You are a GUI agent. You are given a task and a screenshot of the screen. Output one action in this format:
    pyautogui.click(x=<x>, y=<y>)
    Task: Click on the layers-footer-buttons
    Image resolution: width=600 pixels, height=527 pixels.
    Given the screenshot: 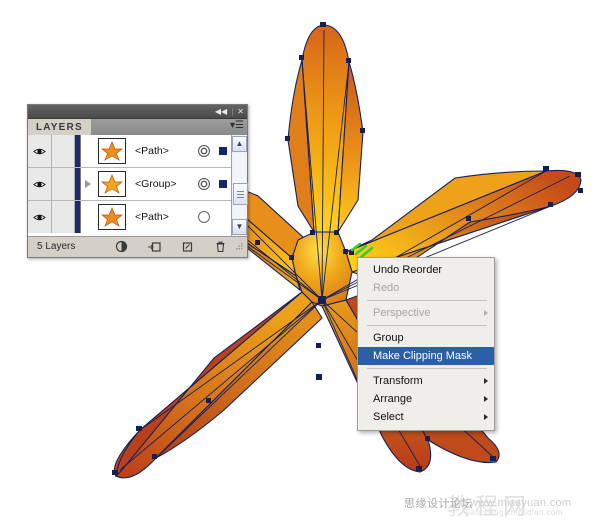 What is the action you would take?
    pyautogui.click(x=170, y=246)
    